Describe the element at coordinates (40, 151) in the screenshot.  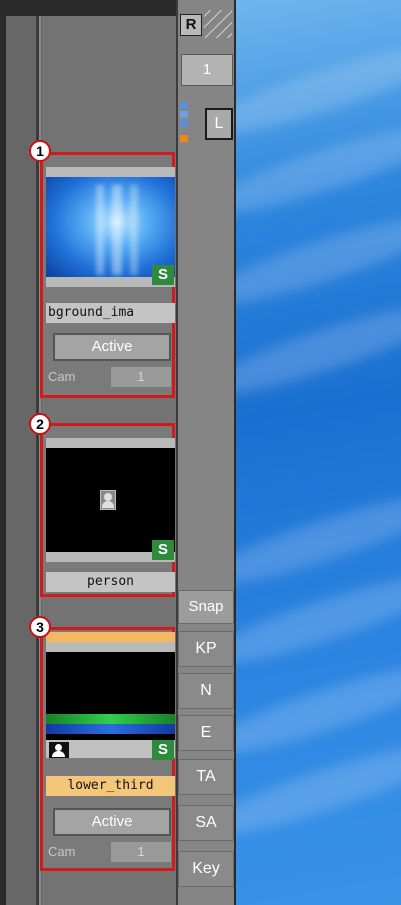
I see `callout-badge-1: 1` at that location.